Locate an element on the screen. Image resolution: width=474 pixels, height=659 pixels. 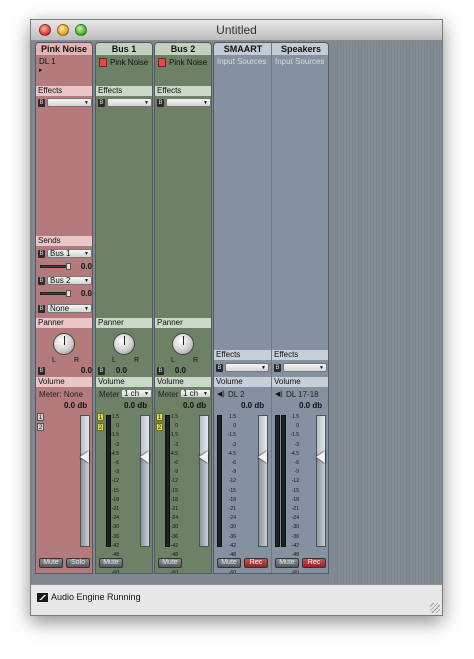
pan-right-label: R is located at coordinates (137, 360).